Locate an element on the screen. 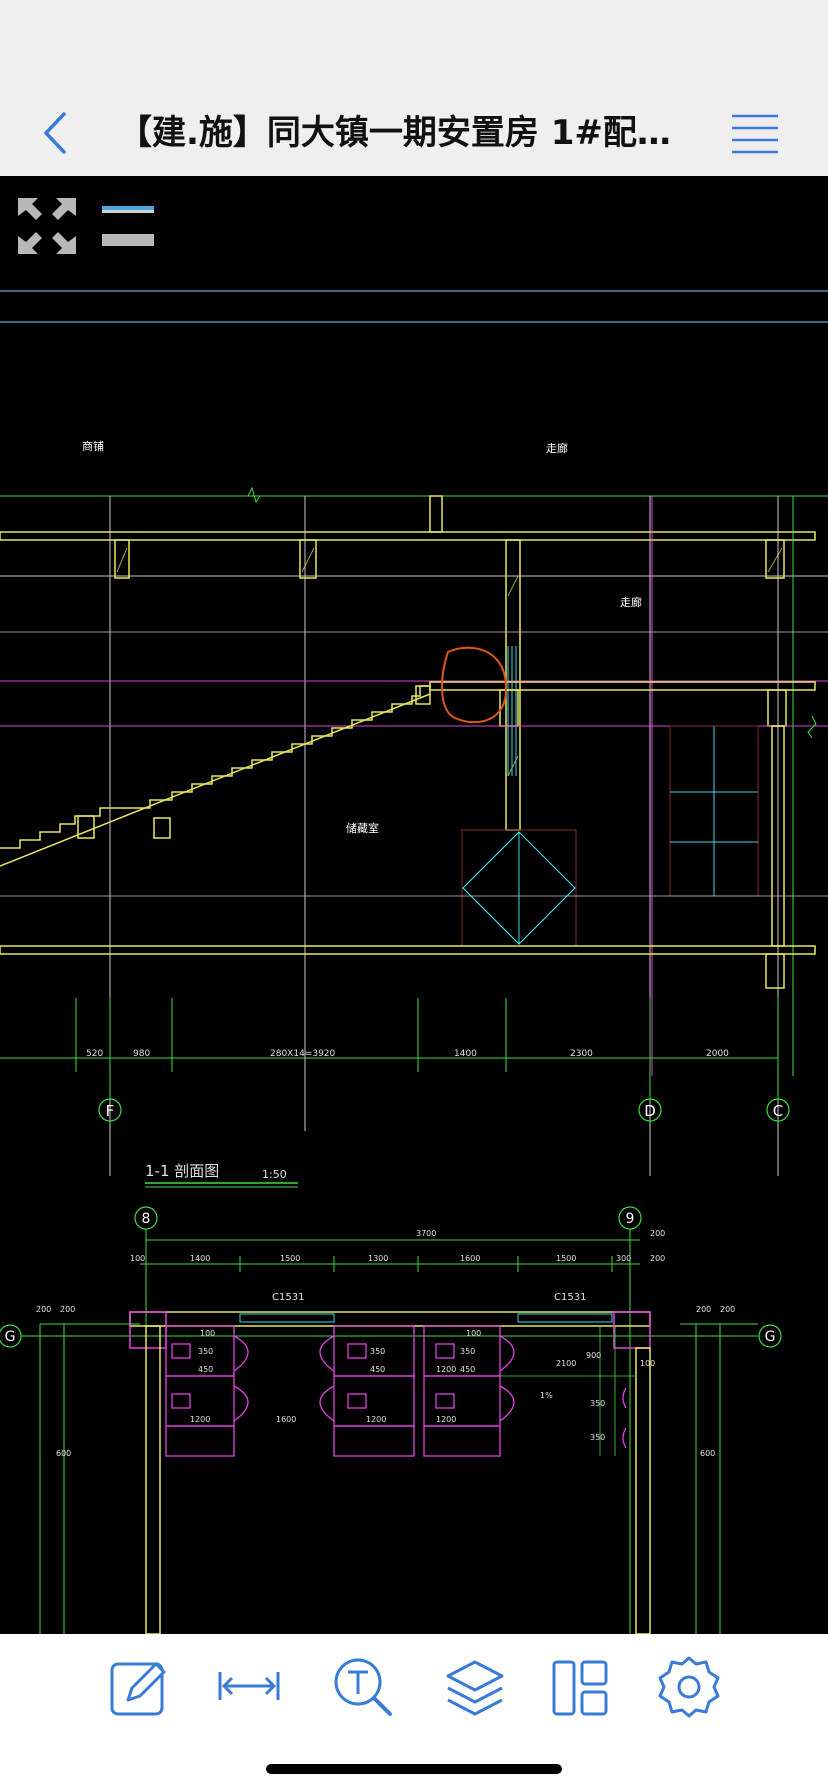 This screenshot has width=828, height=1792. plan-text: 1600 is located at coordinates (286, 1419).